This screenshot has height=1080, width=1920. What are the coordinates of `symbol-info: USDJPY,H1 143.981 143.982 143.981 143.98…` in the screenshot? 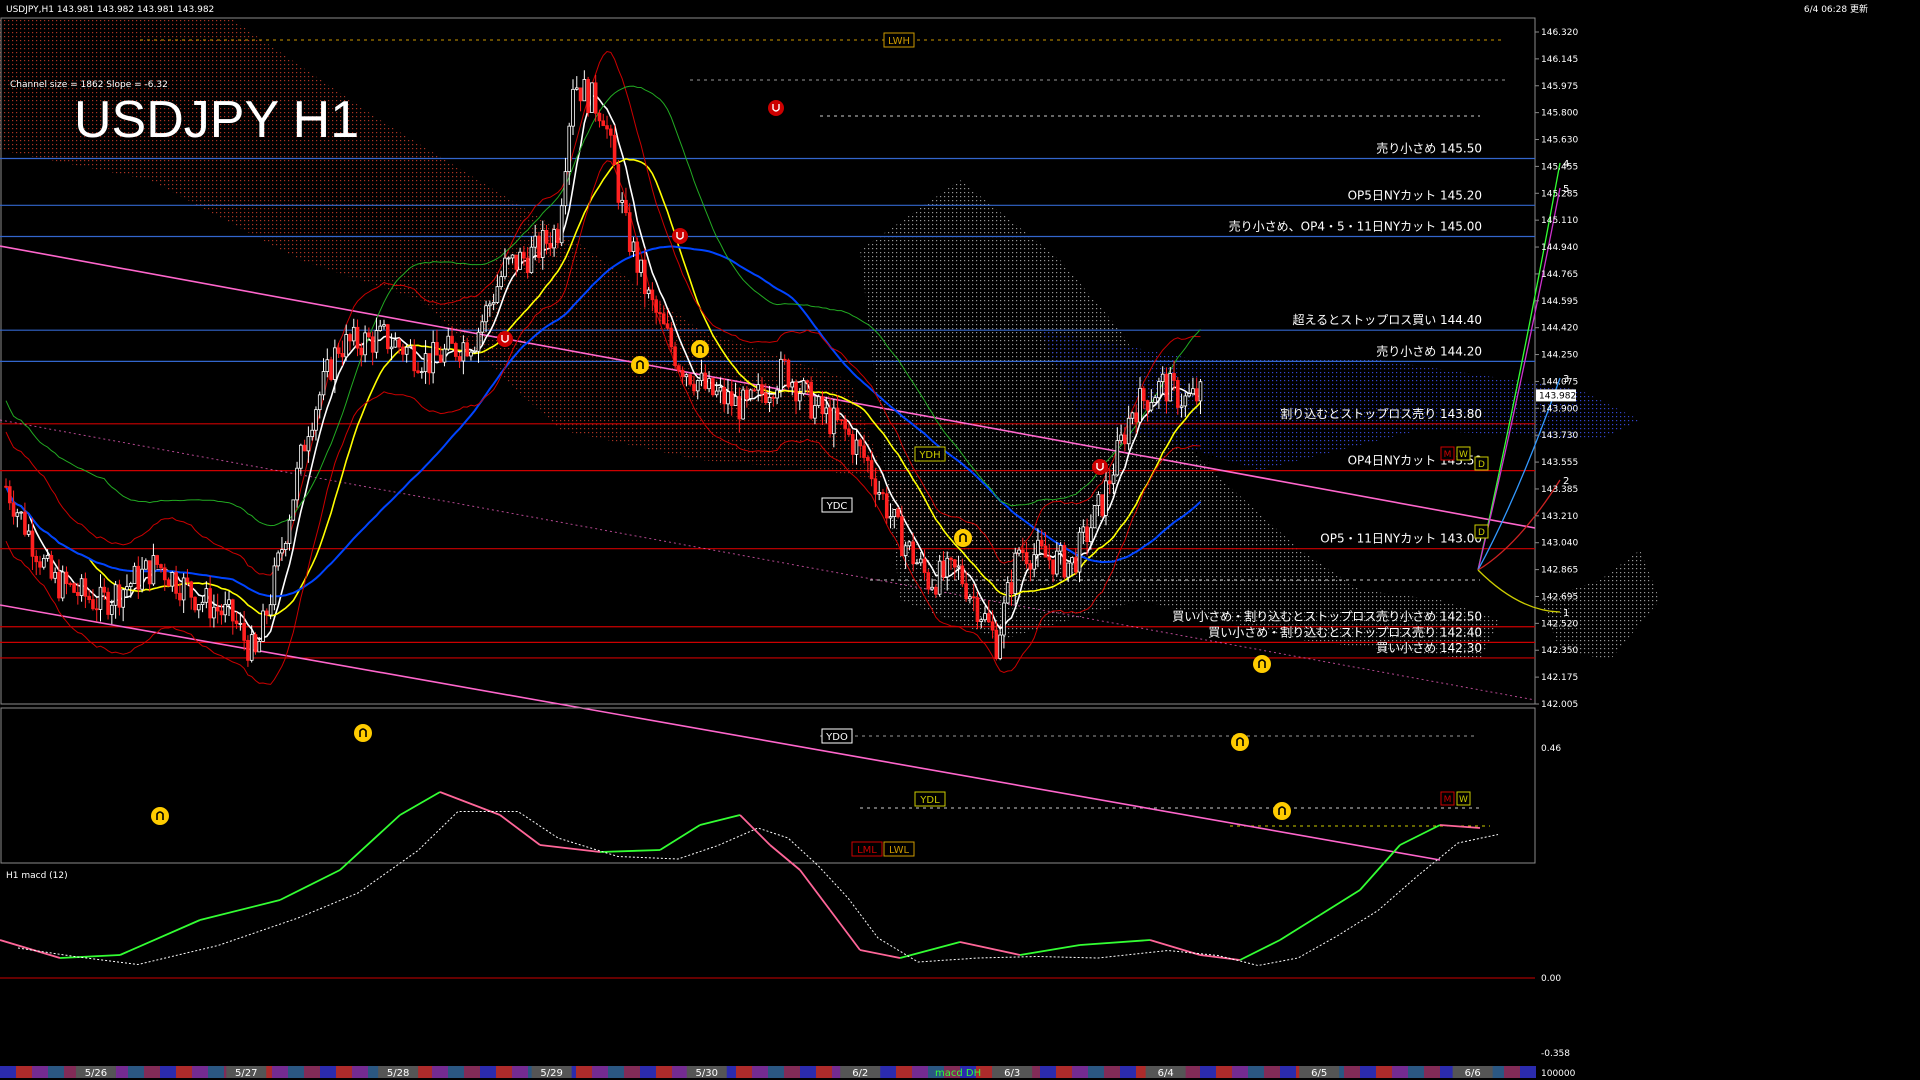 It's located at (110, 10).